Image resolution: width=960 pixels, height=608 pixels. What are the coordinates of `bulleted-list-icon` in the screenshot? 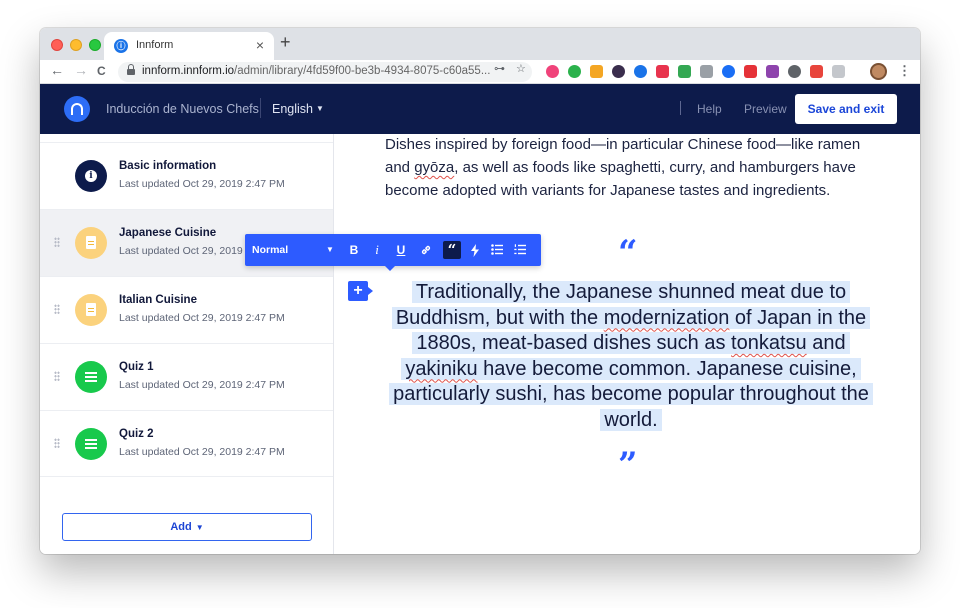 It's located at (497, 250).